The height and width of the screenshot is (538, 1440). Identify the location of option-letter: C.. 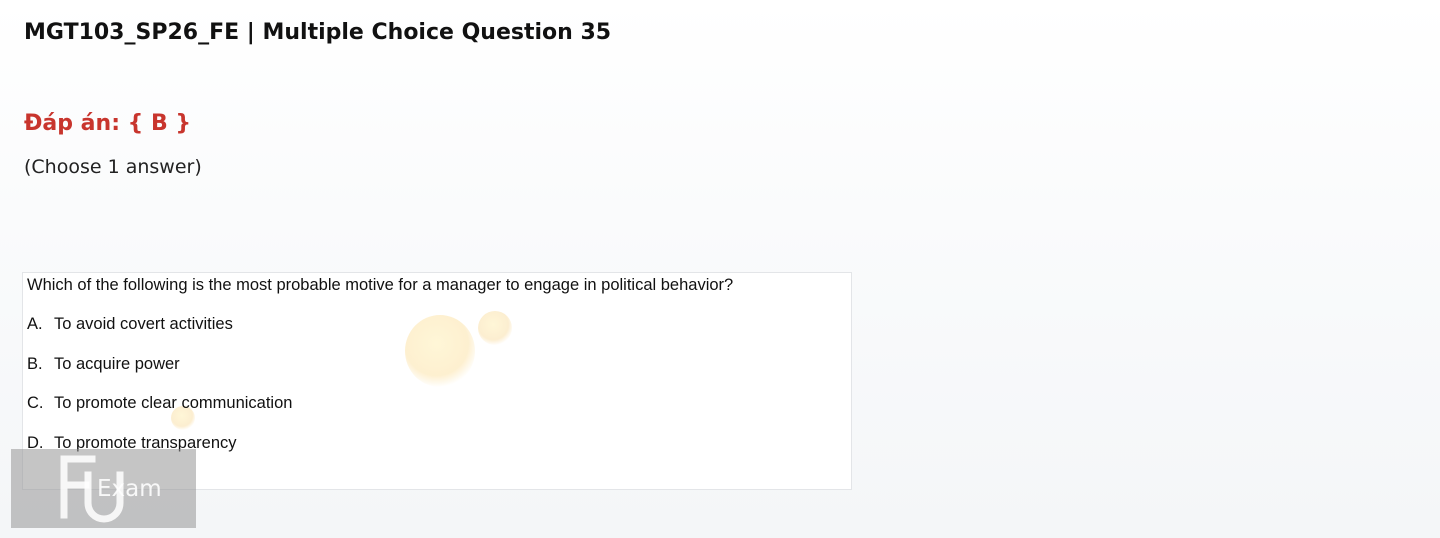
(35, 403).